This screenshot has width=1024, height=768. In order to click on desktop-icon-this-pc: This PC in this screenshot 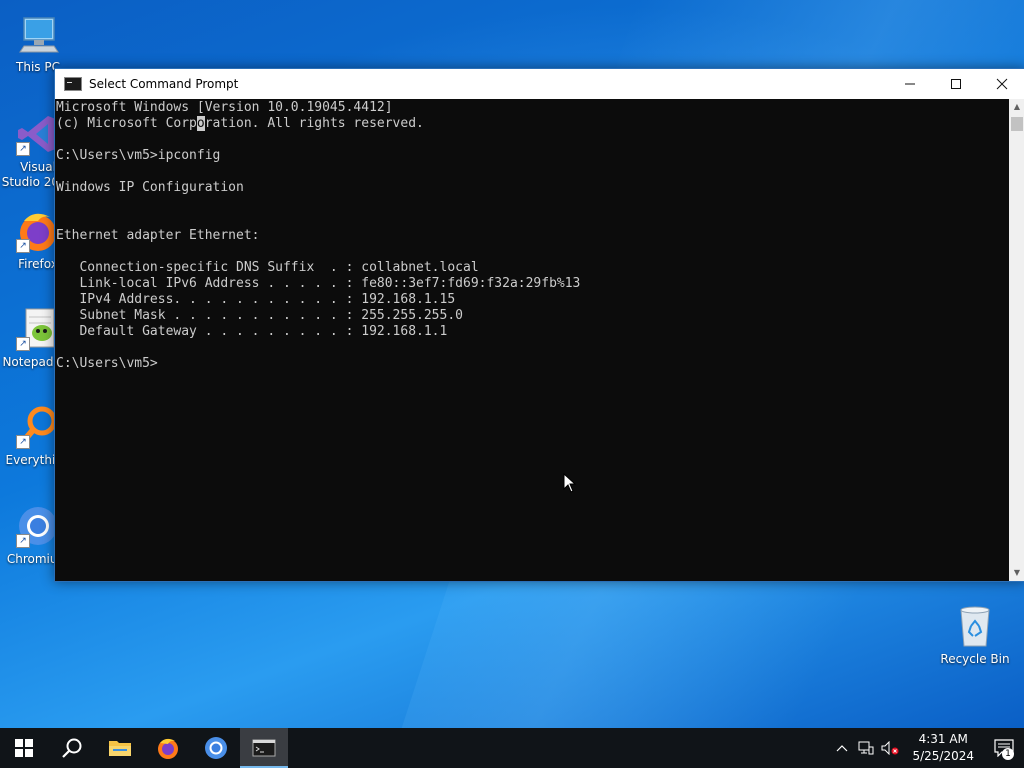, I will do `click(38, 42)`.